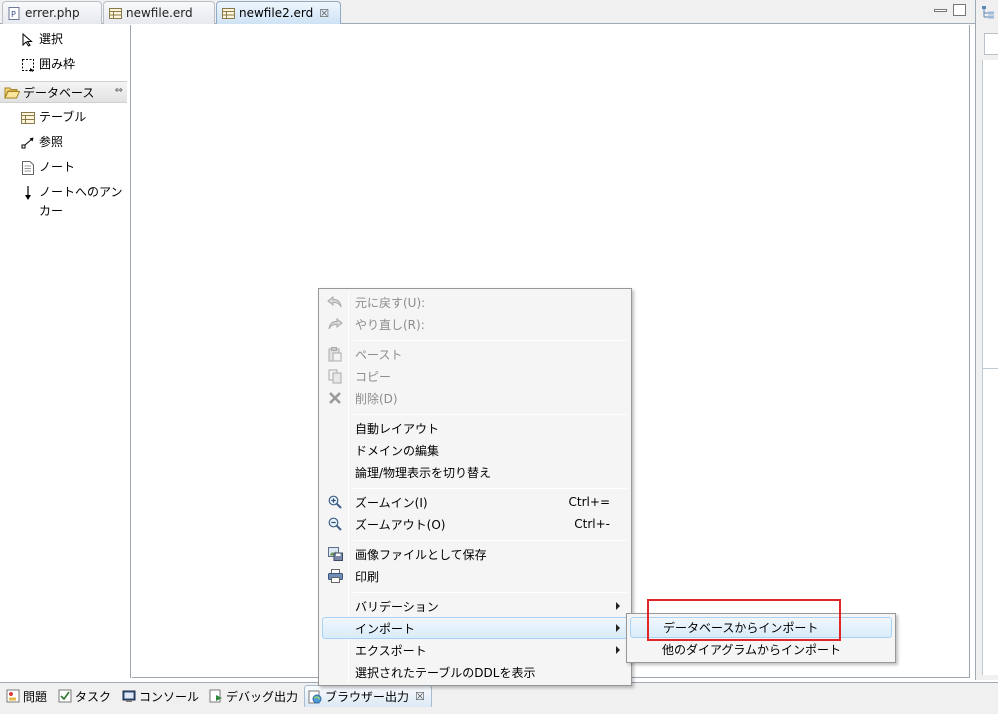 The width and height of the screenshot is (998, 714). Describe the element at coordinates (12, 92) in the screenshot. I see `folder-open-icon` at that location.